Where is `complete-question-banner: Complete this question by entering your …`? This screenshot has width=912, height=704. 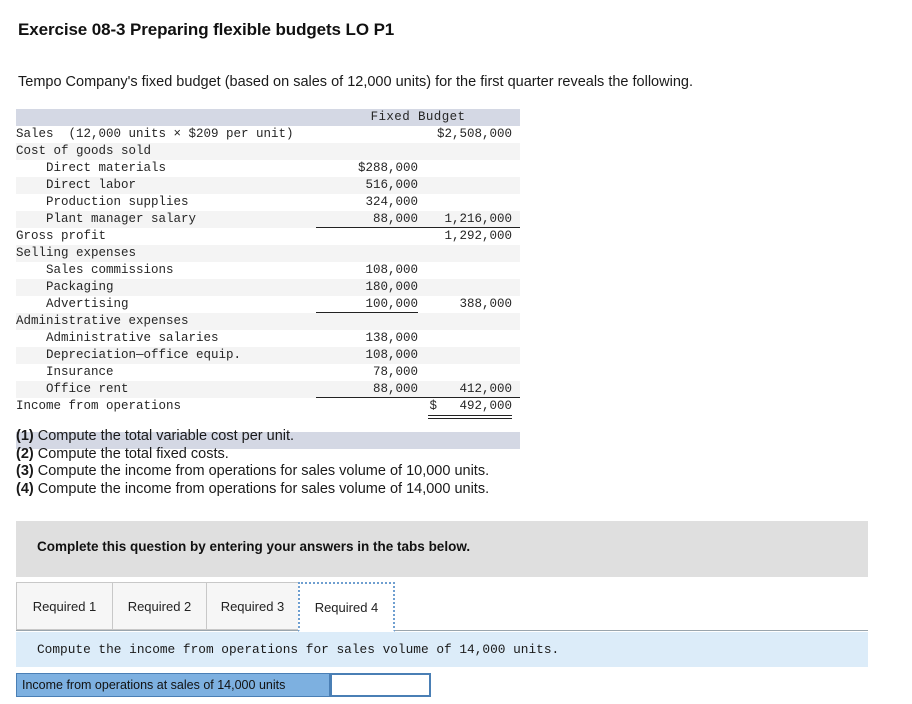
complete-question-banner: Complete this question by entering your … is located at coordinates (442, 549).